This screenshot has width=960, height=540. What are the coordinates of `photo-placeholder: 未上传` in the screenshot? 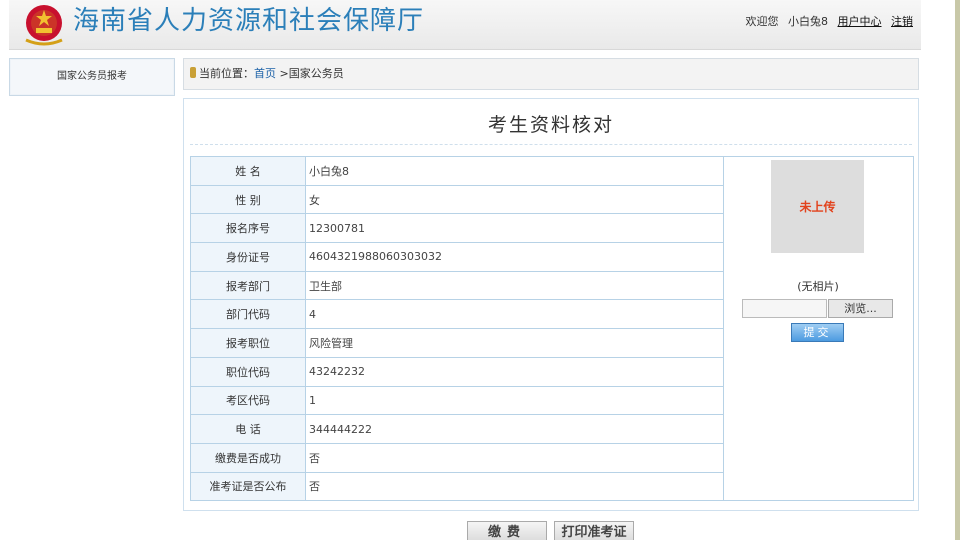 It's located at (817, 206).